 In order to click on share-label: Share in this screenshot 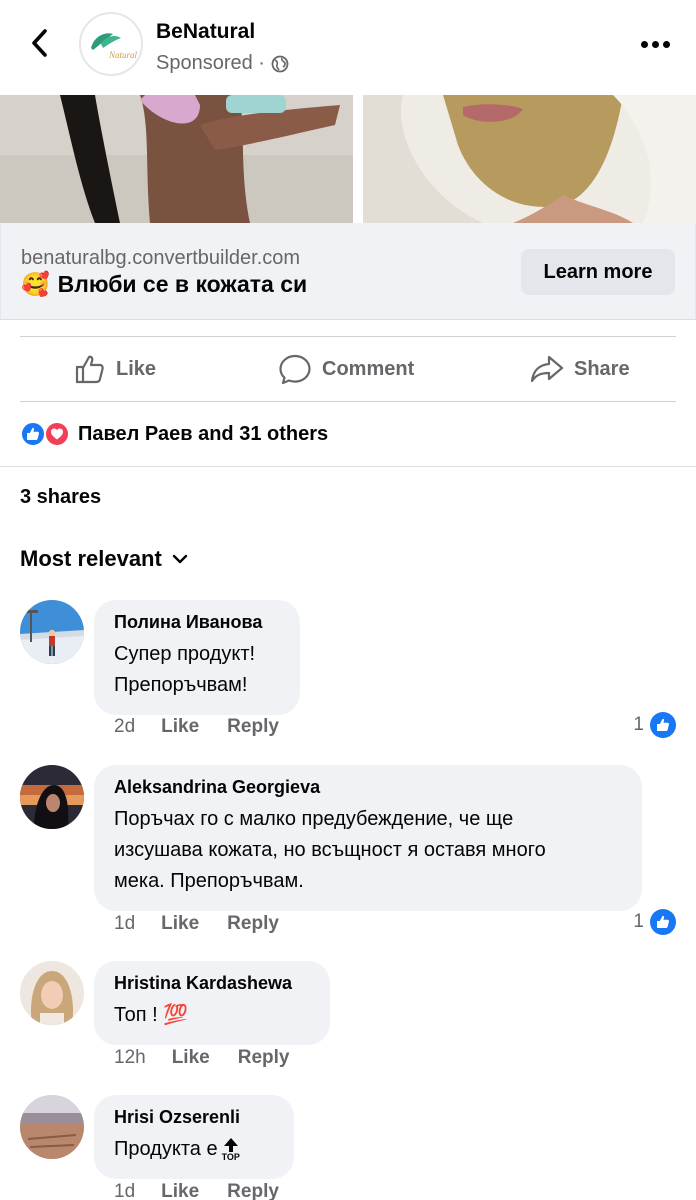, I will do `click(602, 368)`.